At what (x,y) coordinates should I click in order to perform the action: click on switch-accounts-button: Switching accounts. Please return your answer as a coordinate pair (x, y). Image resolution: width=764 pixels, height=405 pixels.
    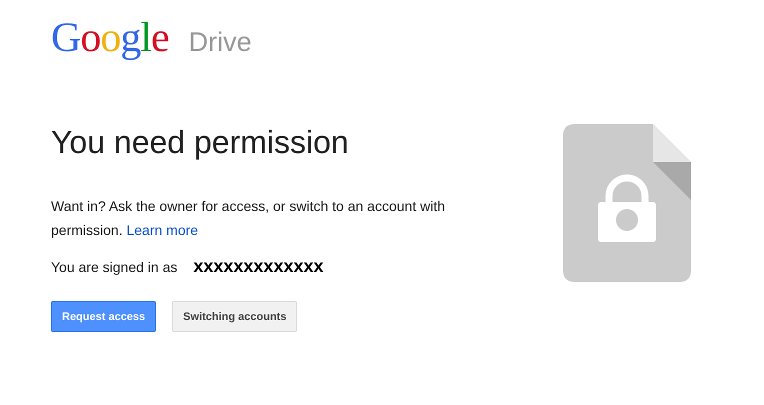
    Looking at the image, I should click on (235, 316).